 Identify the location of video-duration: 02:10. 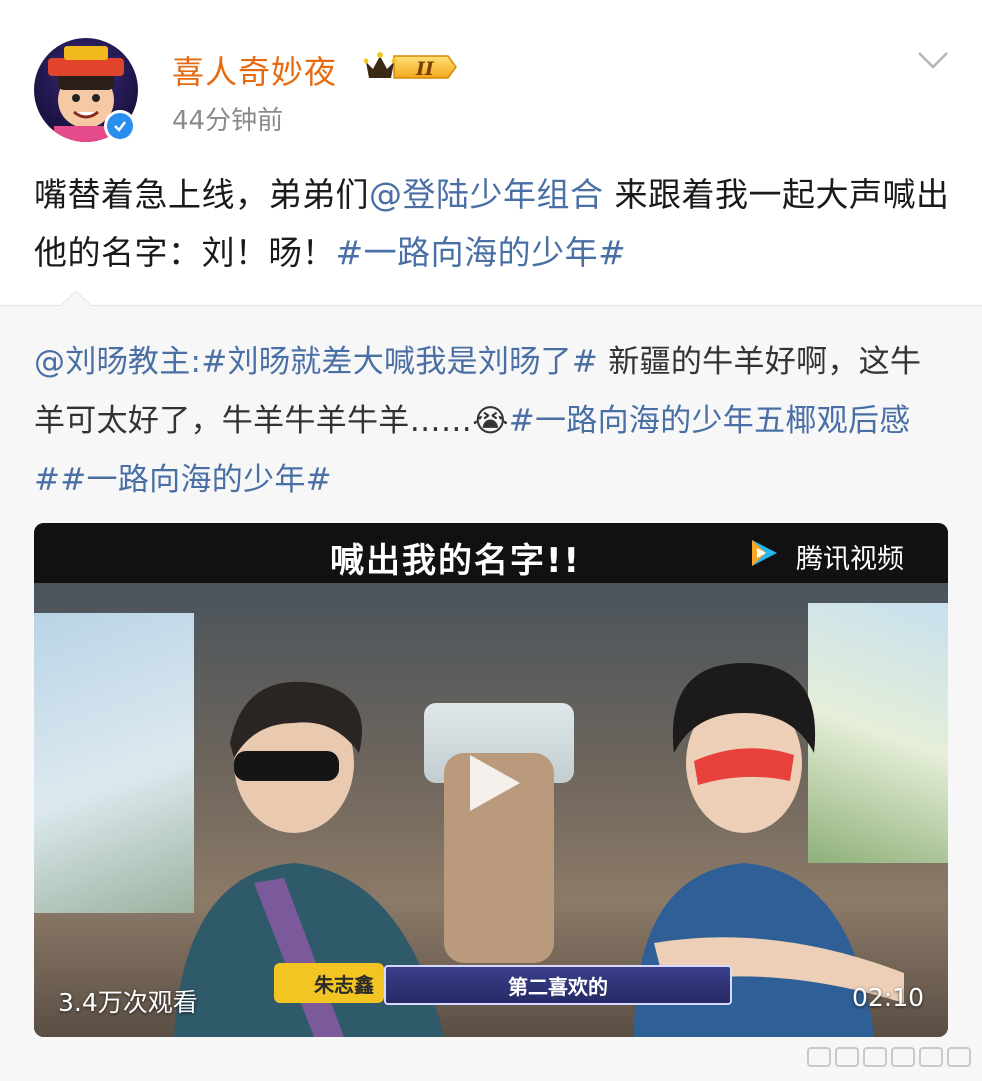
(887, 997).